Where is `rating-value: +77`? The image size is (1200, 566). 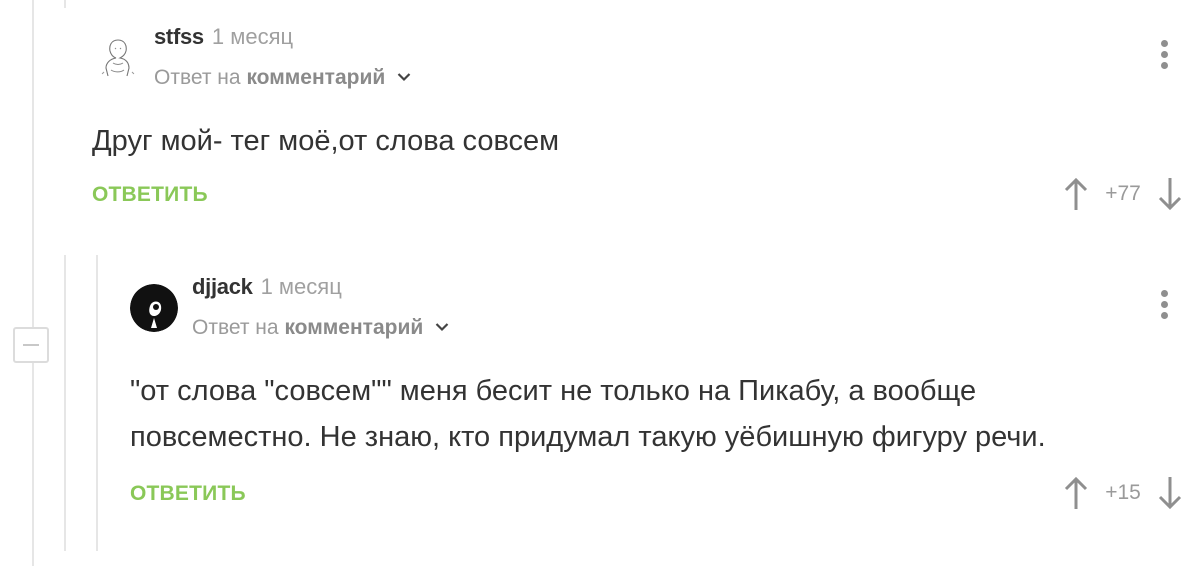
rating-value: +77 is located at coordinates (1123, 193).